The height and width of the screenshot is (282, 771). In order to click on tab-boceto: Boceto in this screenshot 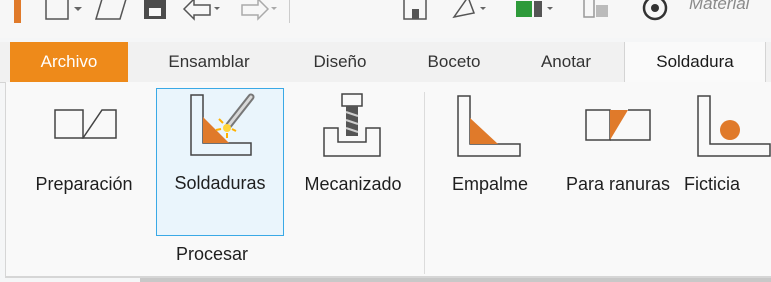, I will do `click(454, 62)`.